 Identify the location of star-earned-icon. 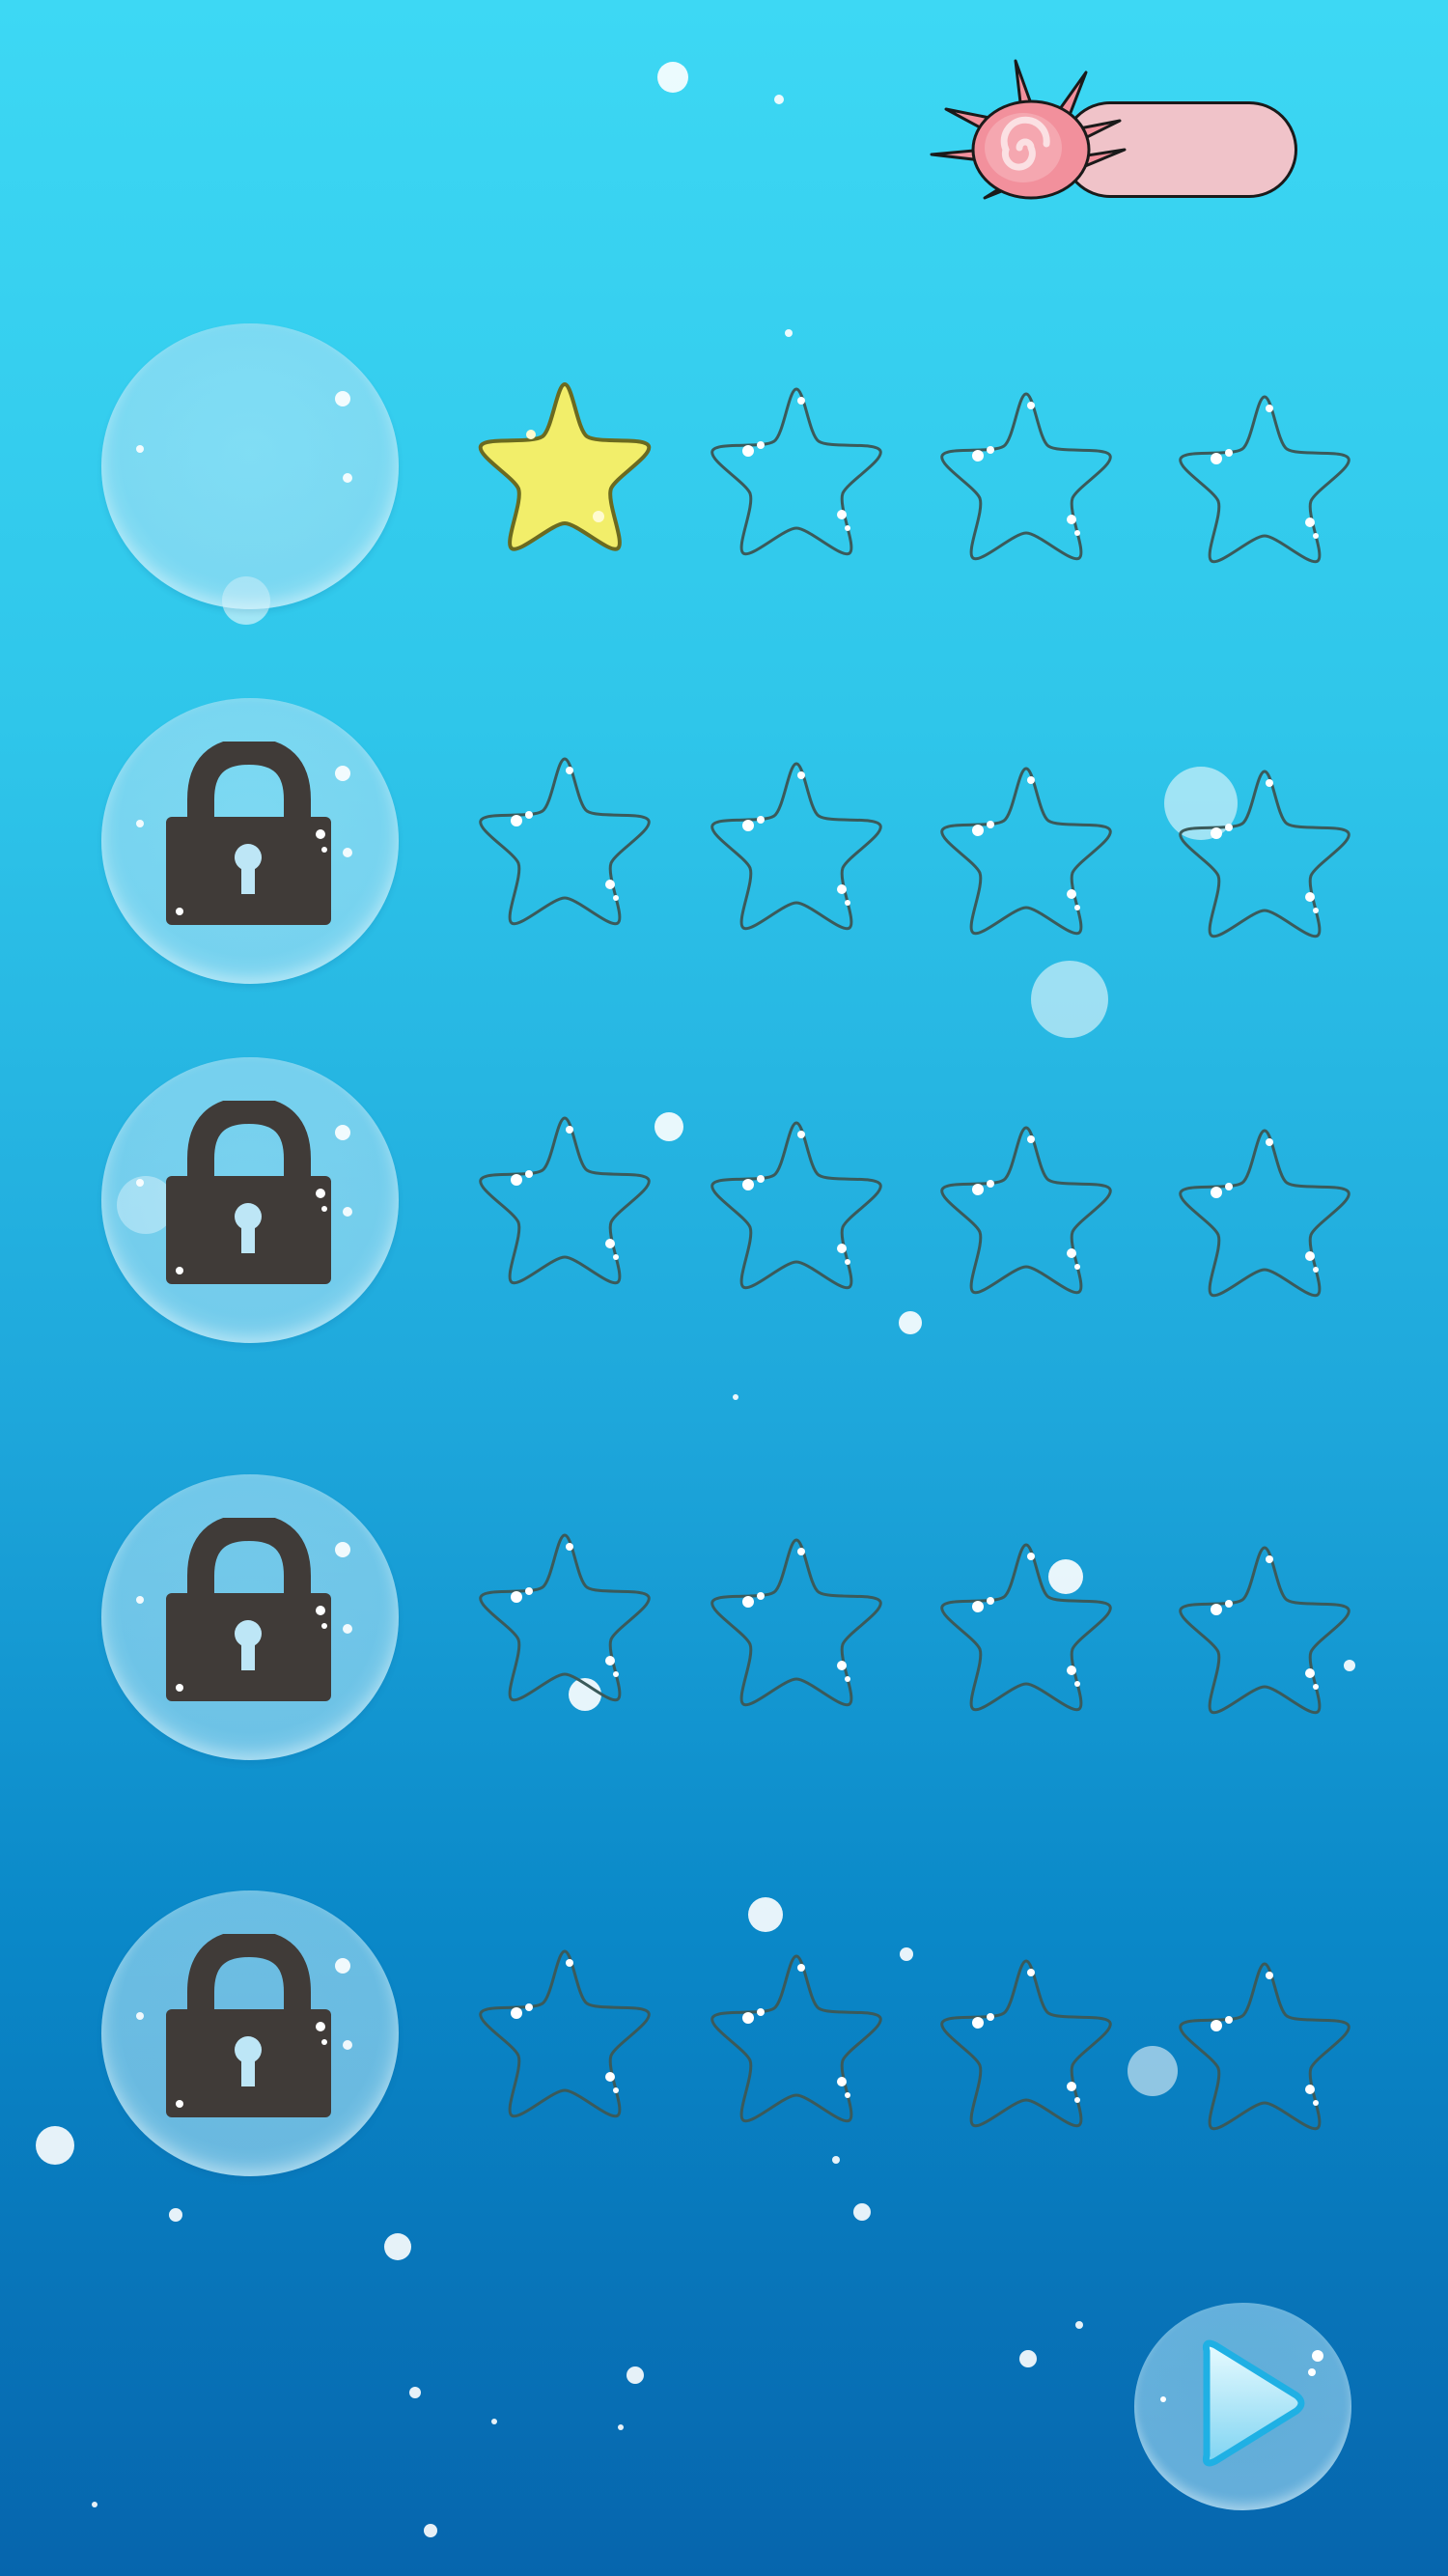
(565, 466).